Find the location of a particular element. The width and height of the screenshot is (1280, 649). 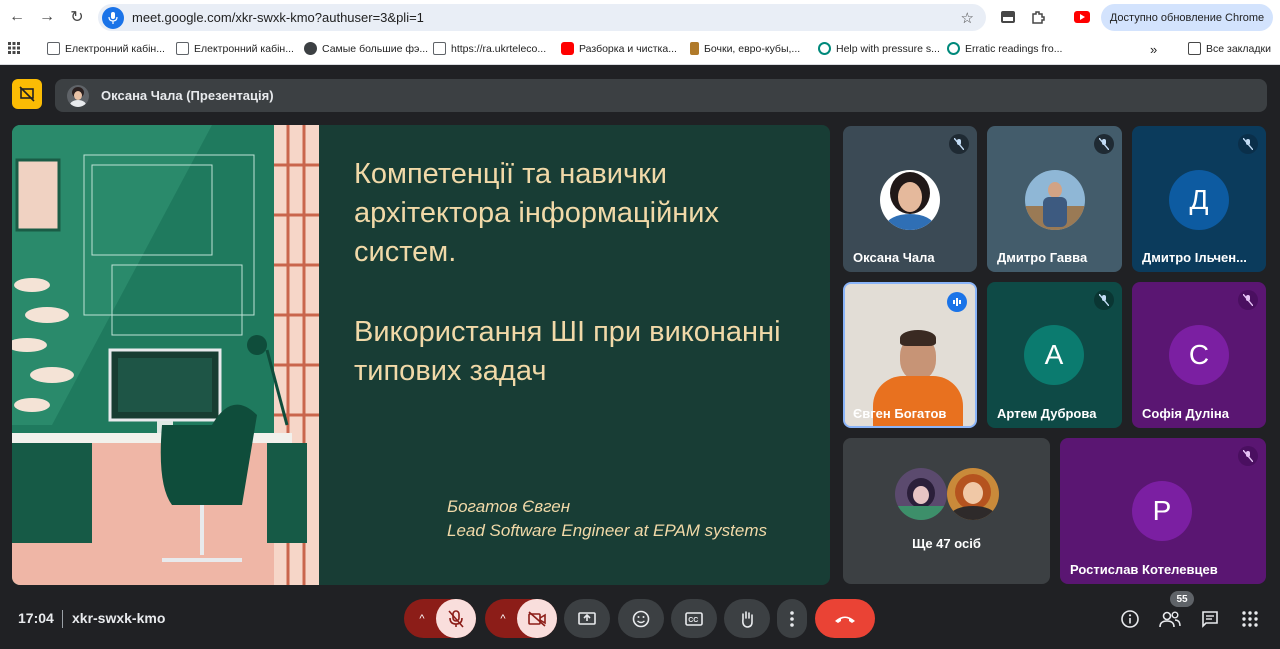

participant-count-badge: 55 is located at coordinates (1182, 599).